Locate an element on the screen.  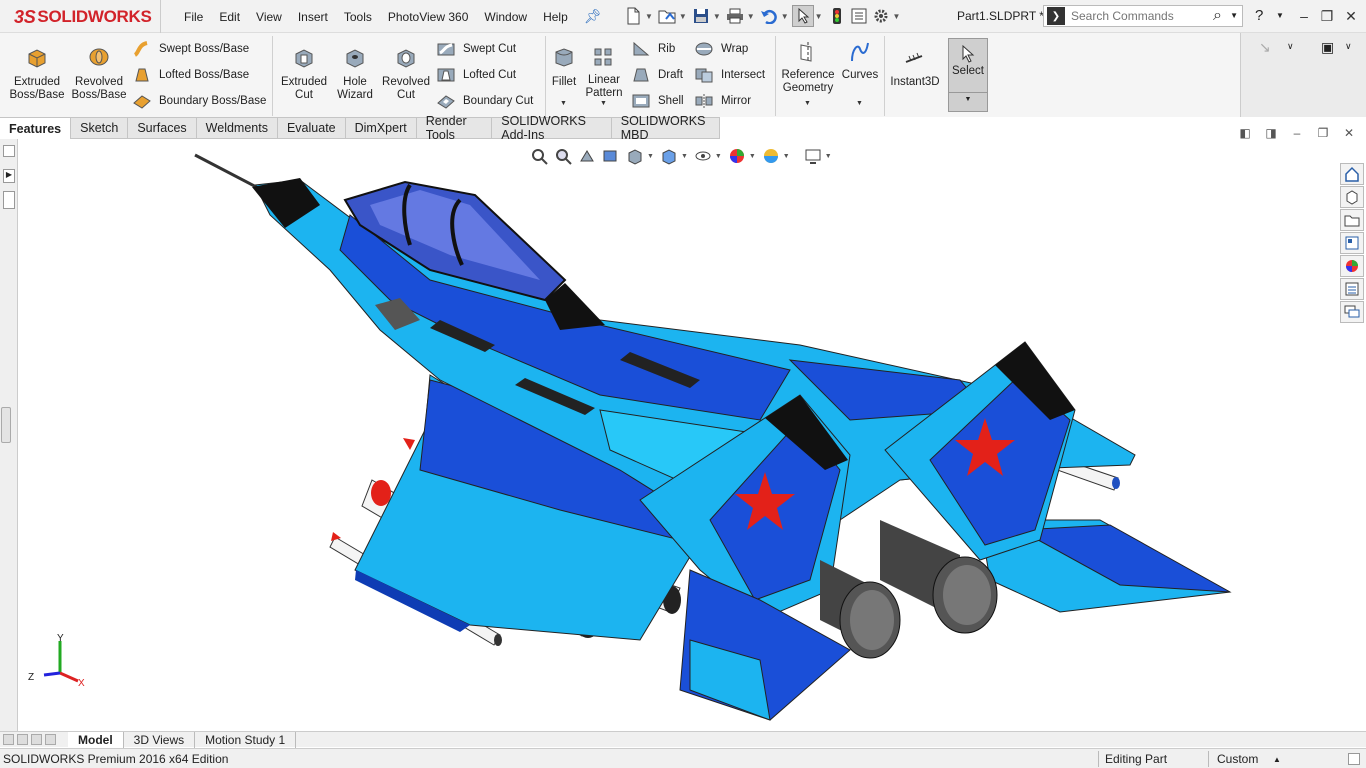
select-cursor-icon is located at coordinates (802, 16).